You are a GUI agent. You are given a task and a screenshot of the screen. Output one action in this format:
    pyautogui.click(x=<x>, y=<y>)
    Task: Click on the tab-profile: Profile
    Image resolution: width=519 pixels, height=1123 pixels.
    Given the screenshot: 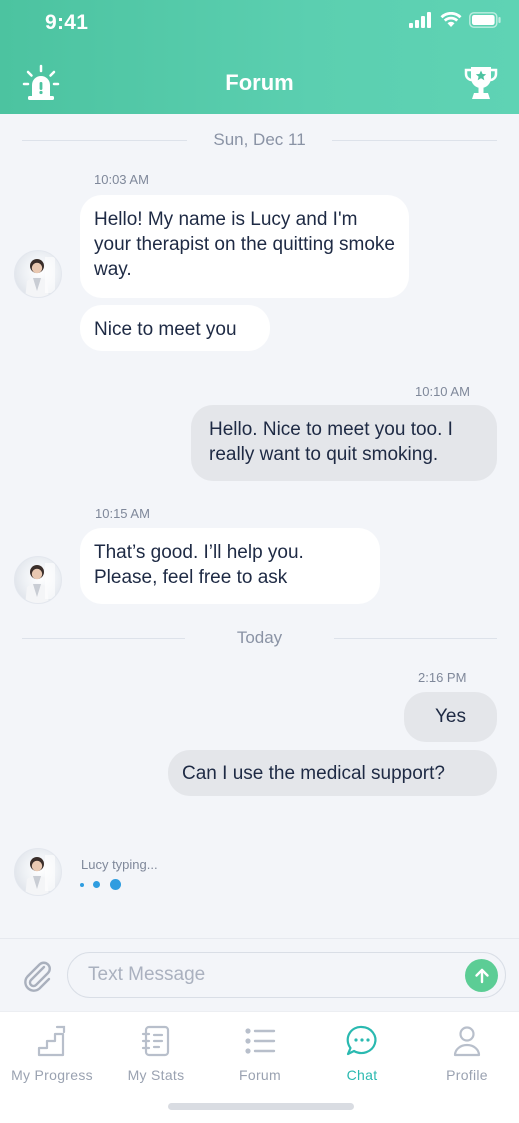 What is the action you would take?
    pyautogui.click(x=467, y=1059)
    